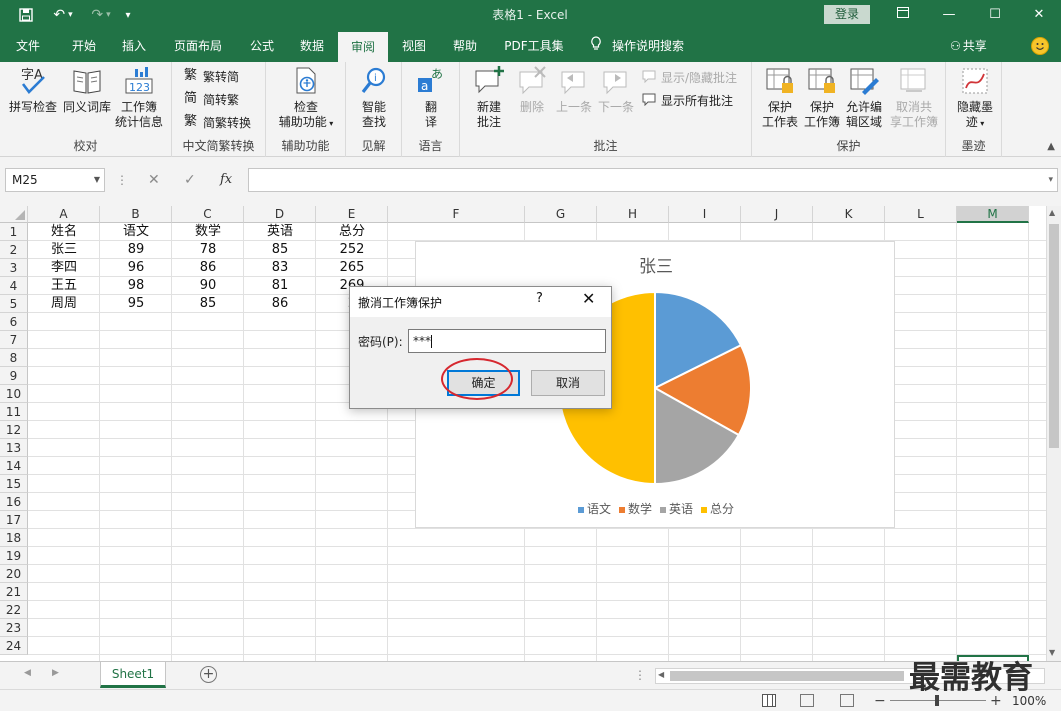  What do you see at coordinates (262, 46) in the screenshot?
I see `tab-formulas: 公式` at bounding box center [262, 46].